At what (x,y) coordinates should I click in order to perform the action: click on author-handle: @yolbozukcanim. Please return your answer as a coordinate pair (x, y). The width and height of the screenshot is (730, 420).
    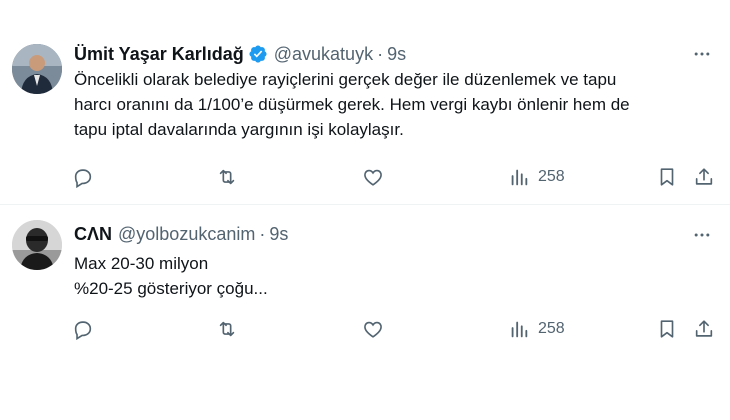
    Looking at the image, I should click on (186, 234).